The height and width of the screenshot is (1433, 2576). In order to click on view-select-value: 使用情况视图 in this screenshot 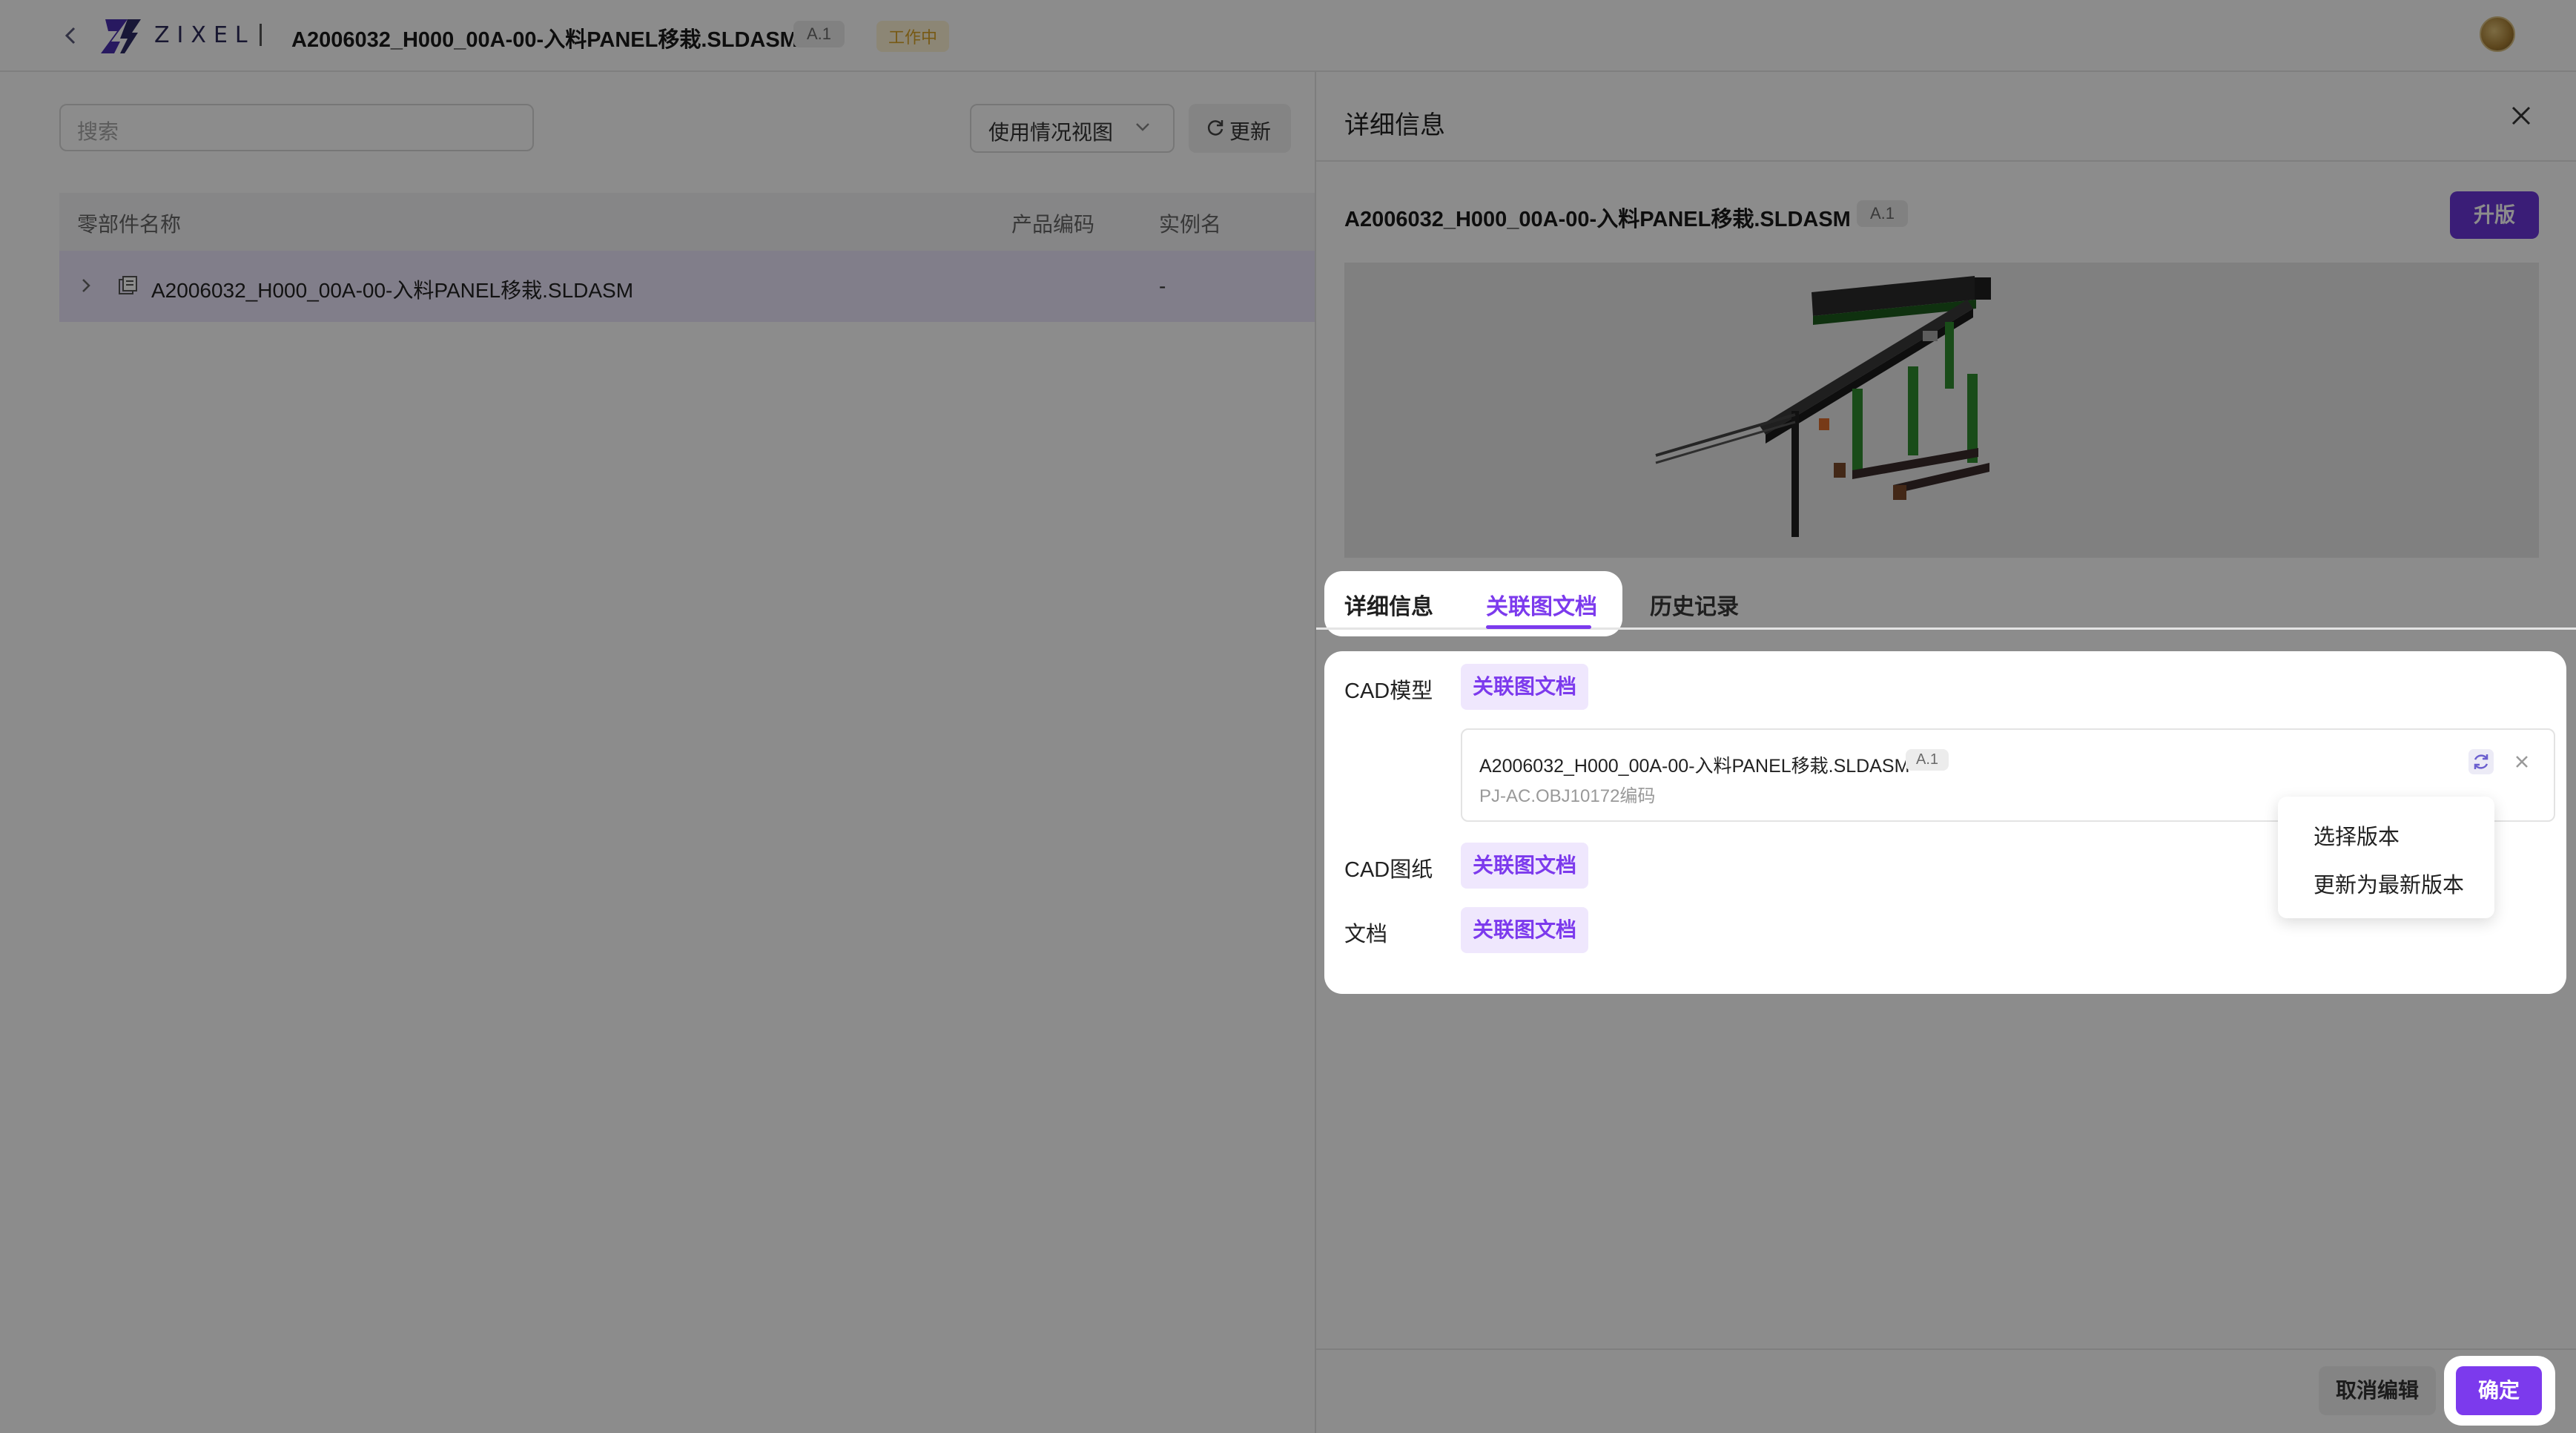, I will do `click(1051, 132)`.